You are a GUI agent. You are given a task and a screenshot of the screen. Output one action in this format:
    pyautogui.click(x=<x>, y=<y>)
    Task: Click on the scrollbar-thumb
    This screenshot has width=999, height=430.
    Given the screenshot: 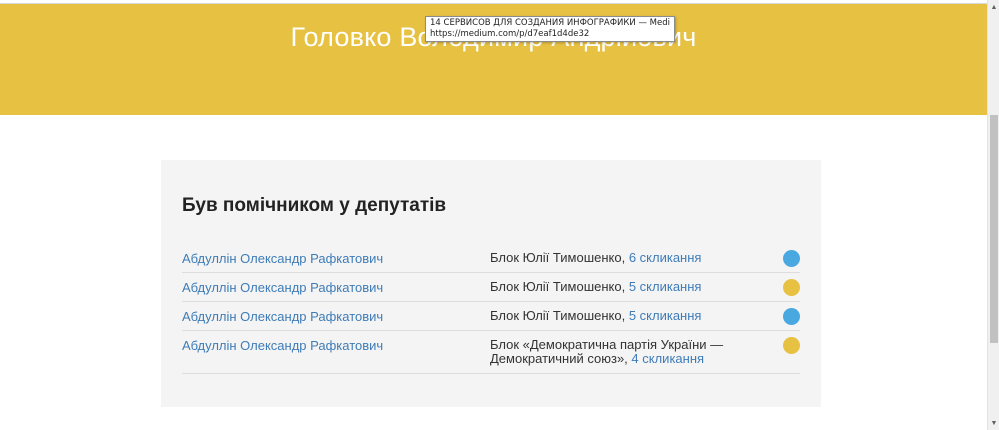 What is the action you would take?
    pyautogui.click(x=994, y=229)
    